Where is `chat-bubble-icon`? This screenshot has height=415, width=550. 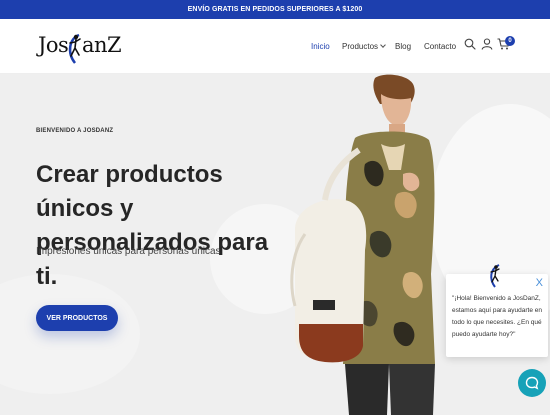 chat-bubble-icon is located at coordinates (532, 383).